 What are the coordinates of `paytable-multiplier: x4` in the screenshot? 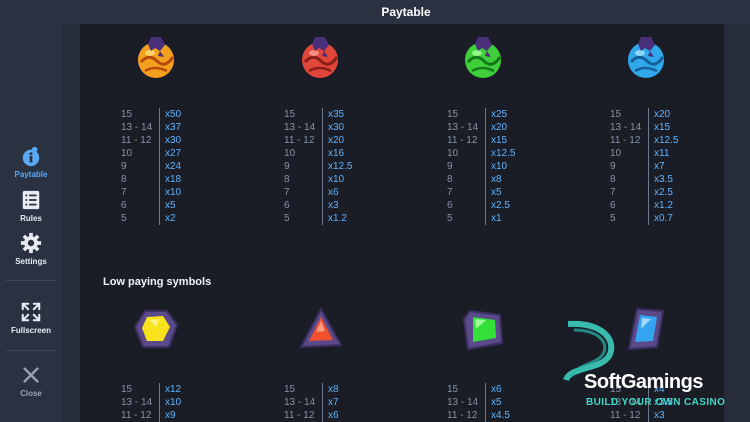 It's located at (659, 389).